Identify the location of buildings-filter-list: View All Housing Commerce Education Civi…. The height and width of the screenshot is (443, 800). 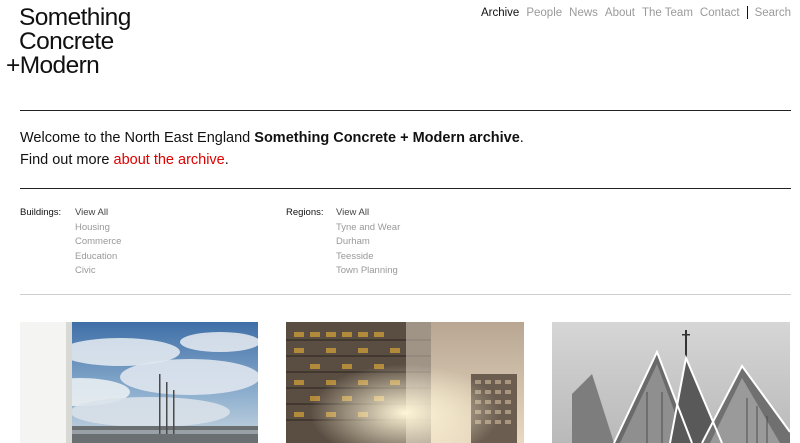
(98, 241).